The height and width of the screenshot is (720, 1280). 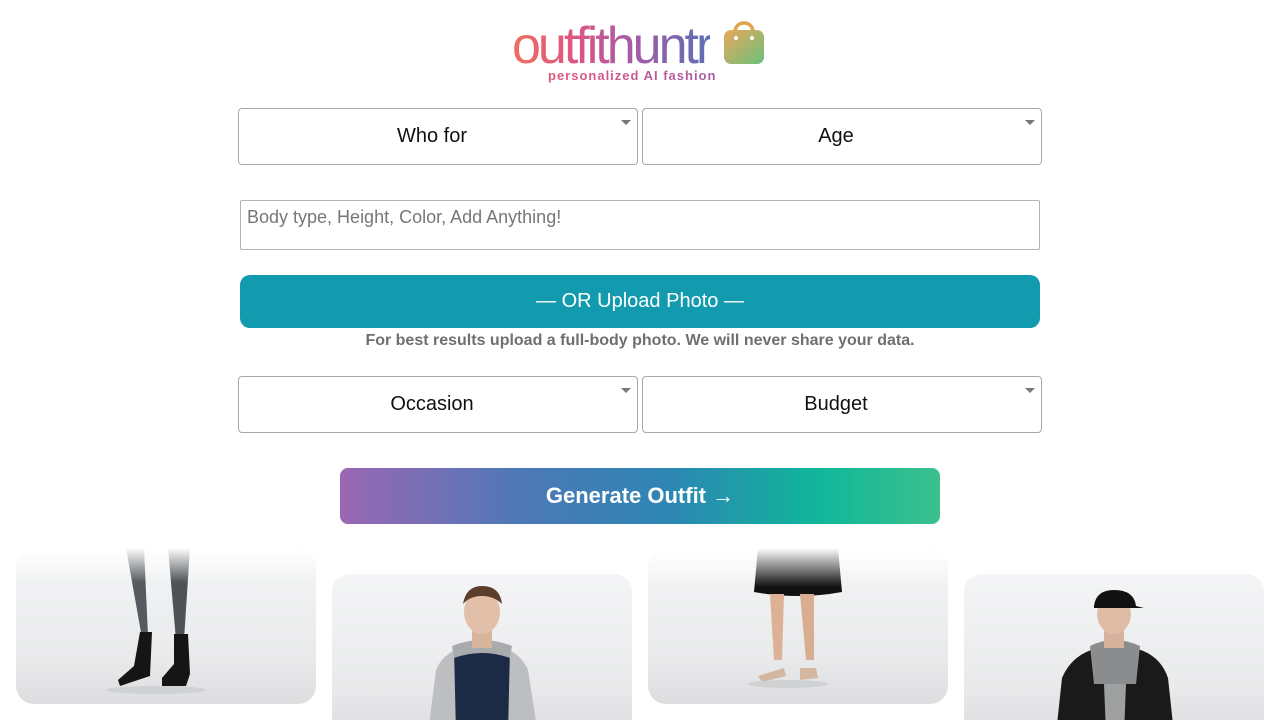 I want to click on black-jacket-cap-man-photo, so click(x=1115, y=655).